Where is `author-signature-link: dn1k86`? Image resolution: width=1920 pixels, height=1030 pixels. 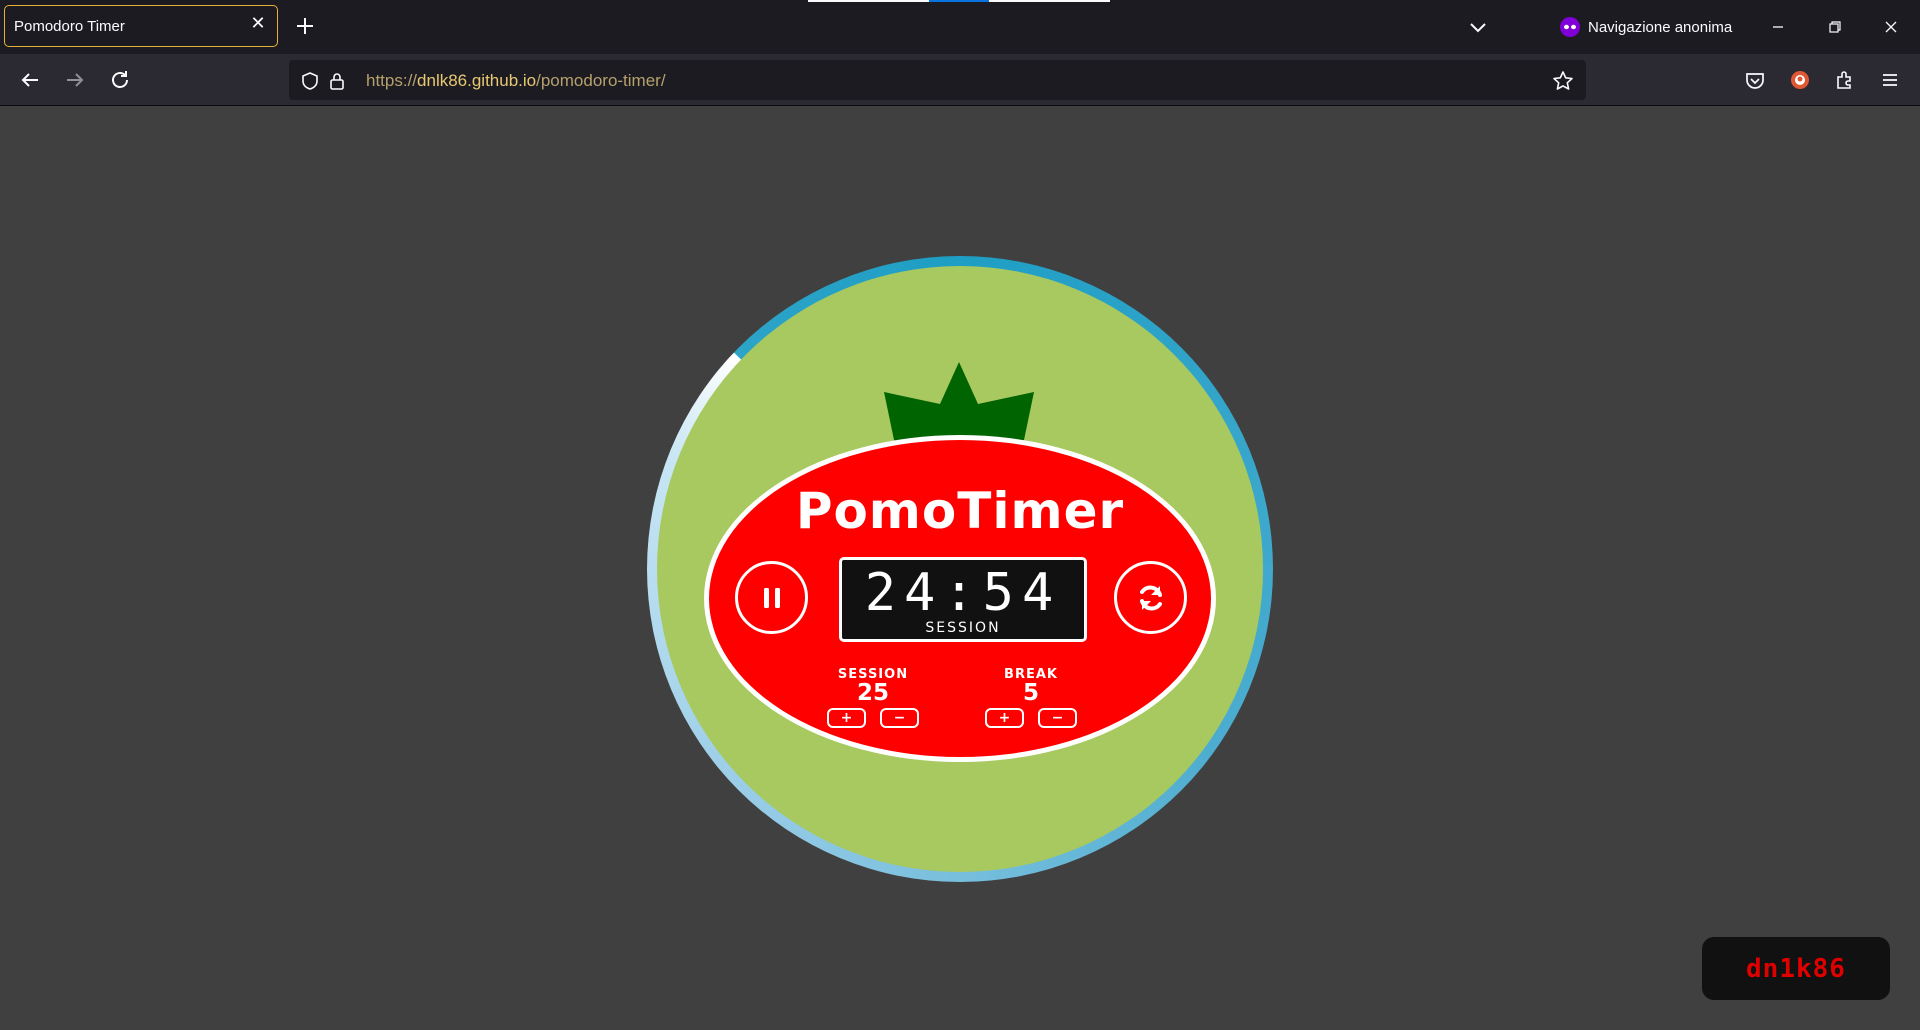
author-signature-link: dn1k86 is located at coordinates (1796, 968).